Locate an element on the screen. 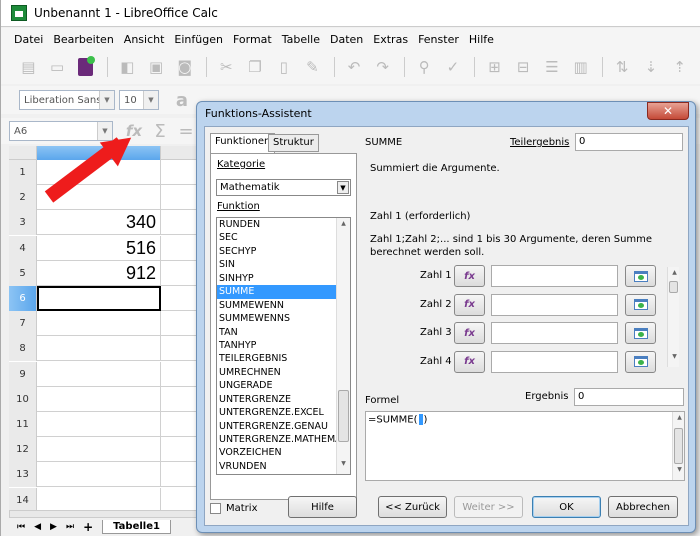 The width and height of the screenshot is (700, 536). select-all-corner is located at coordinates (23, 153).